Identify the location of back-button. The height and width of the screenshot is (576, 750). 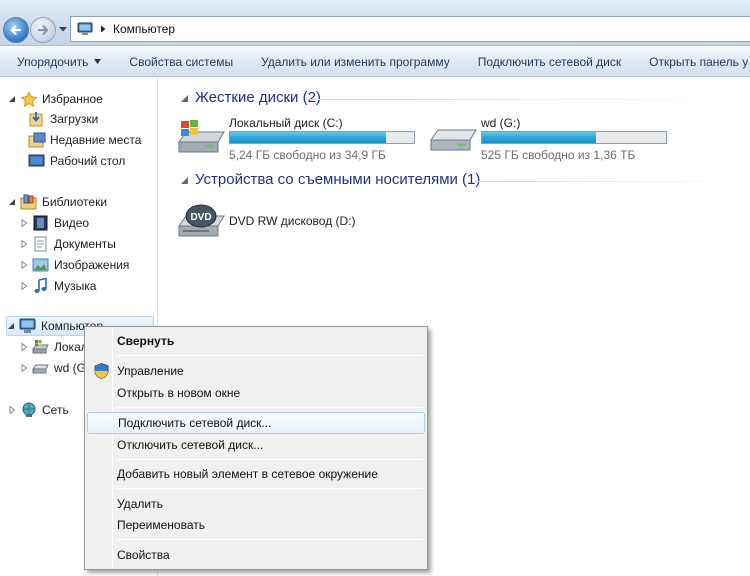
(16, 30).